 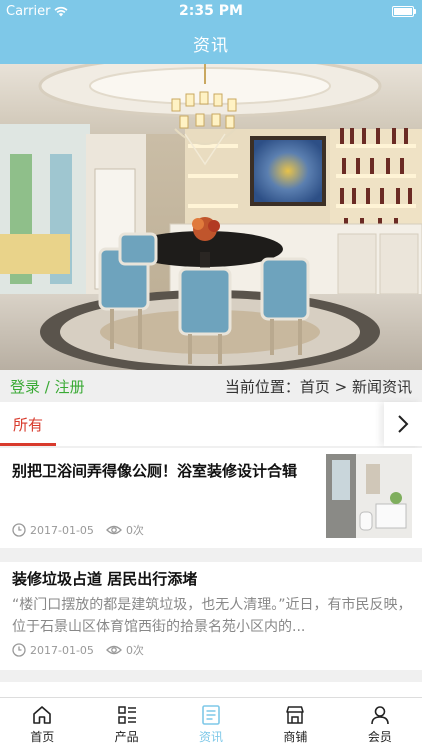 I want to click on top-bar: Carrier 2:35 PM 资讯, so click(x=211, y=32).